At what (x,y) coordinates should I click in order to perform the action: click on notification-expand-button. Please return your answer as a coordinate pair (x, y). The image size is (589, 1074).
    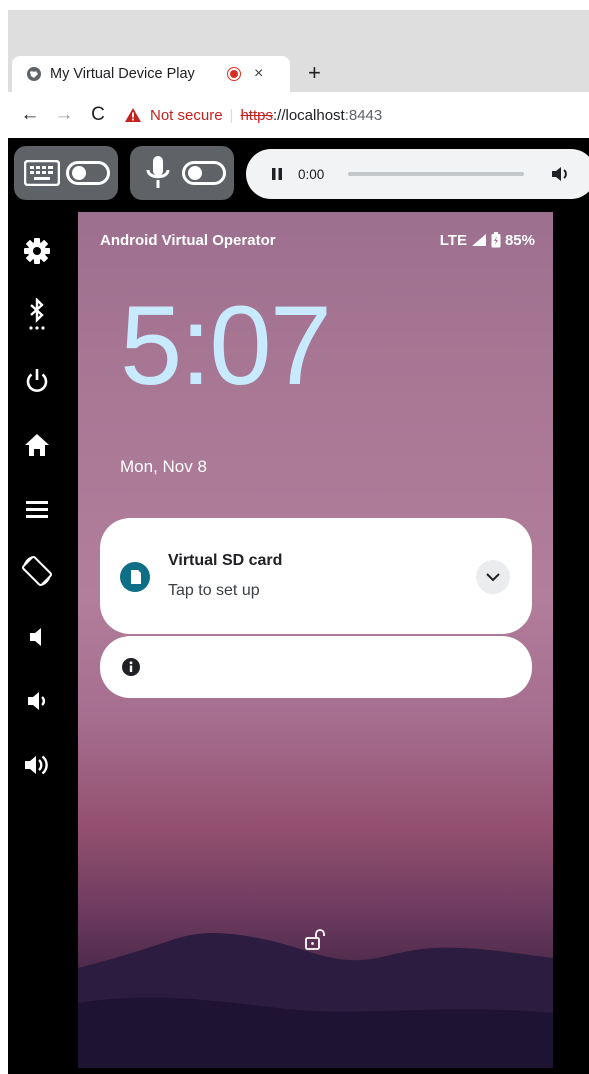
    Looking at the image, I should click on (493, 577).